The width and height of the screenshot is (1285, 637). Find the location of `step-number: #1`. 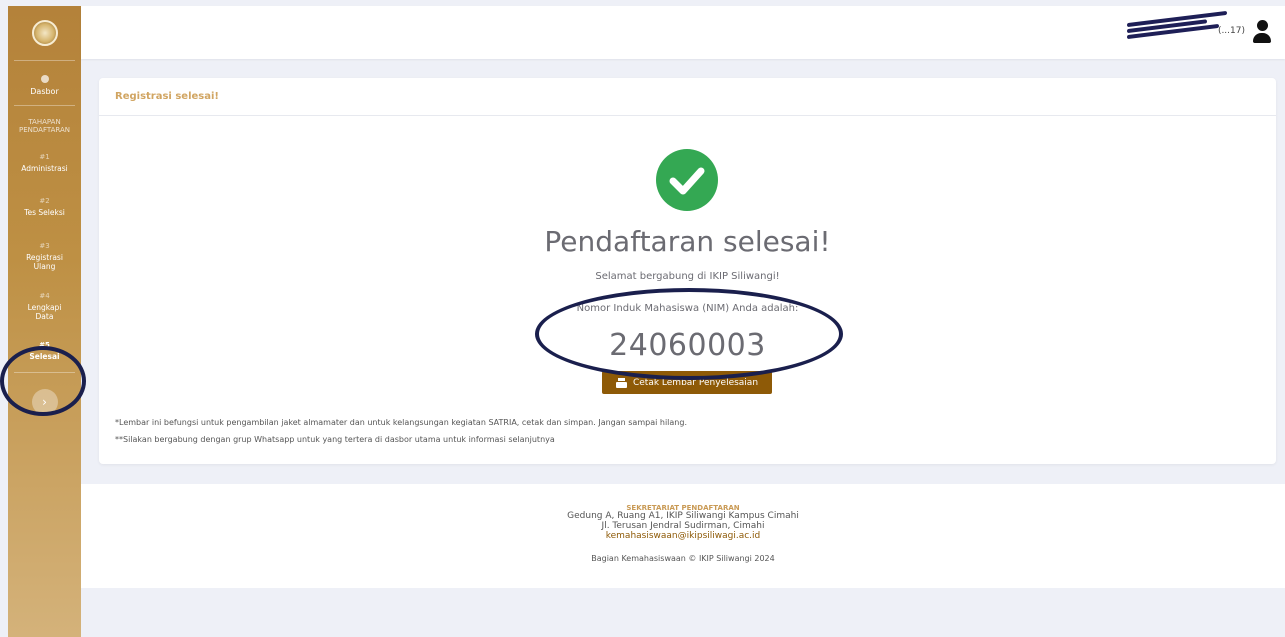

step-number: #1 is located at coordinates (44, 157).